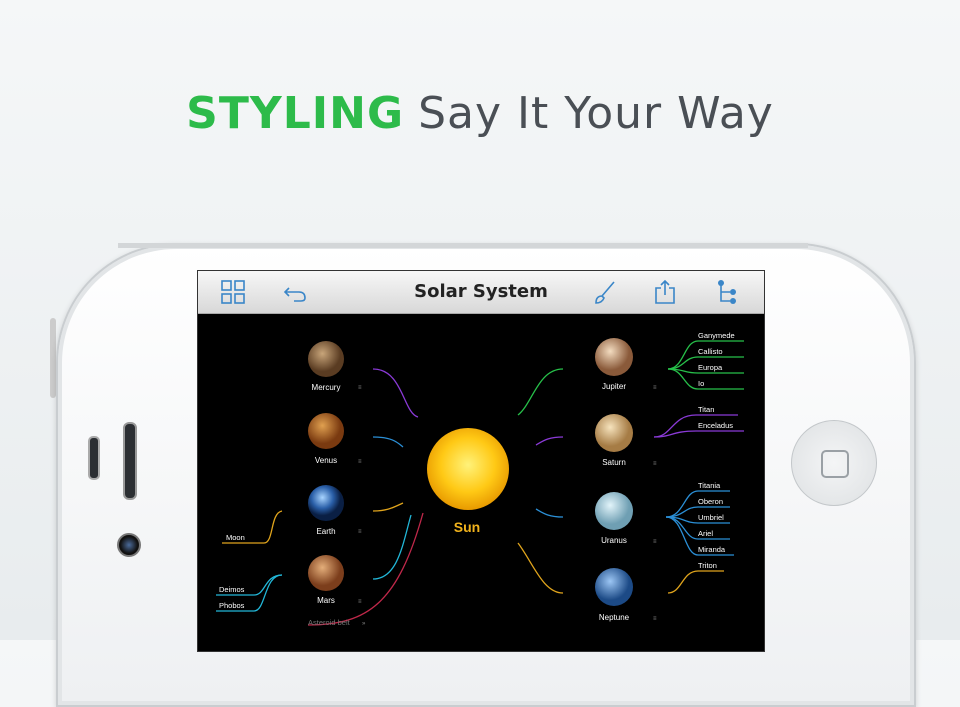 Image resolution: width=960 pixels, height=707 pixels. Describe the element at coordinates (605, 292) in the screenshot. I see `brush-icon` at that location.